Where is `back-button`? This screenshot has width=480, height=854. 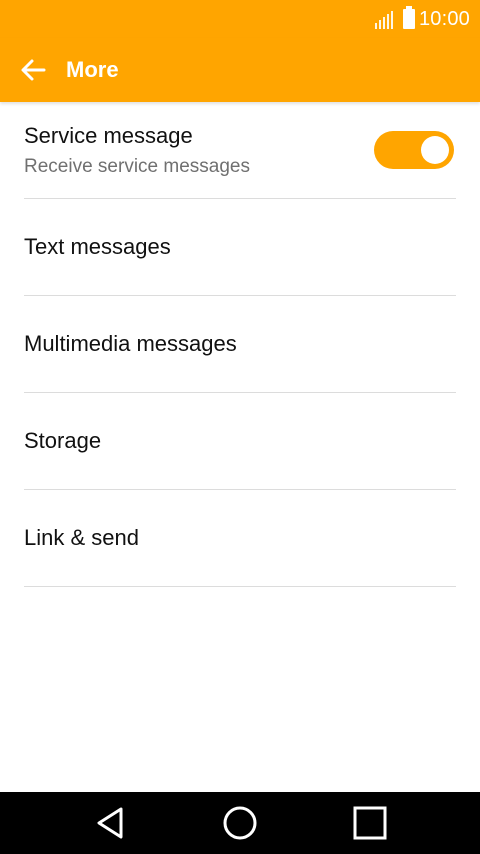 back-button is located at coordinates (33, 70).